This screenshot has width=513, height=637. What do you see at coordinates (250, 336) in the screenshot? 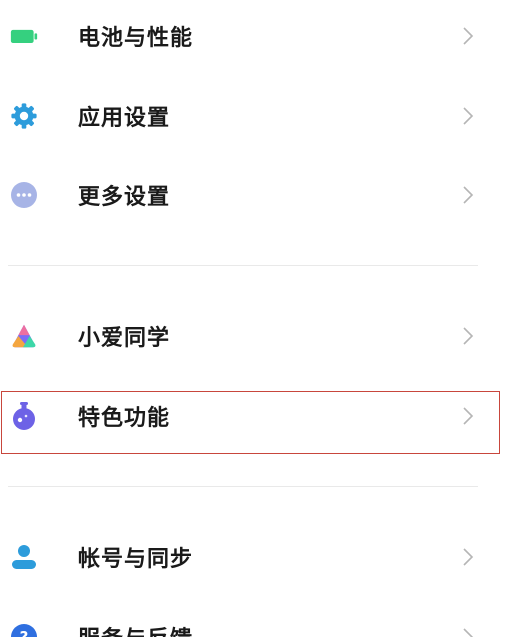
I see `settings-item-xiaoai: 小爱同学` at bounding box center [250, 336].